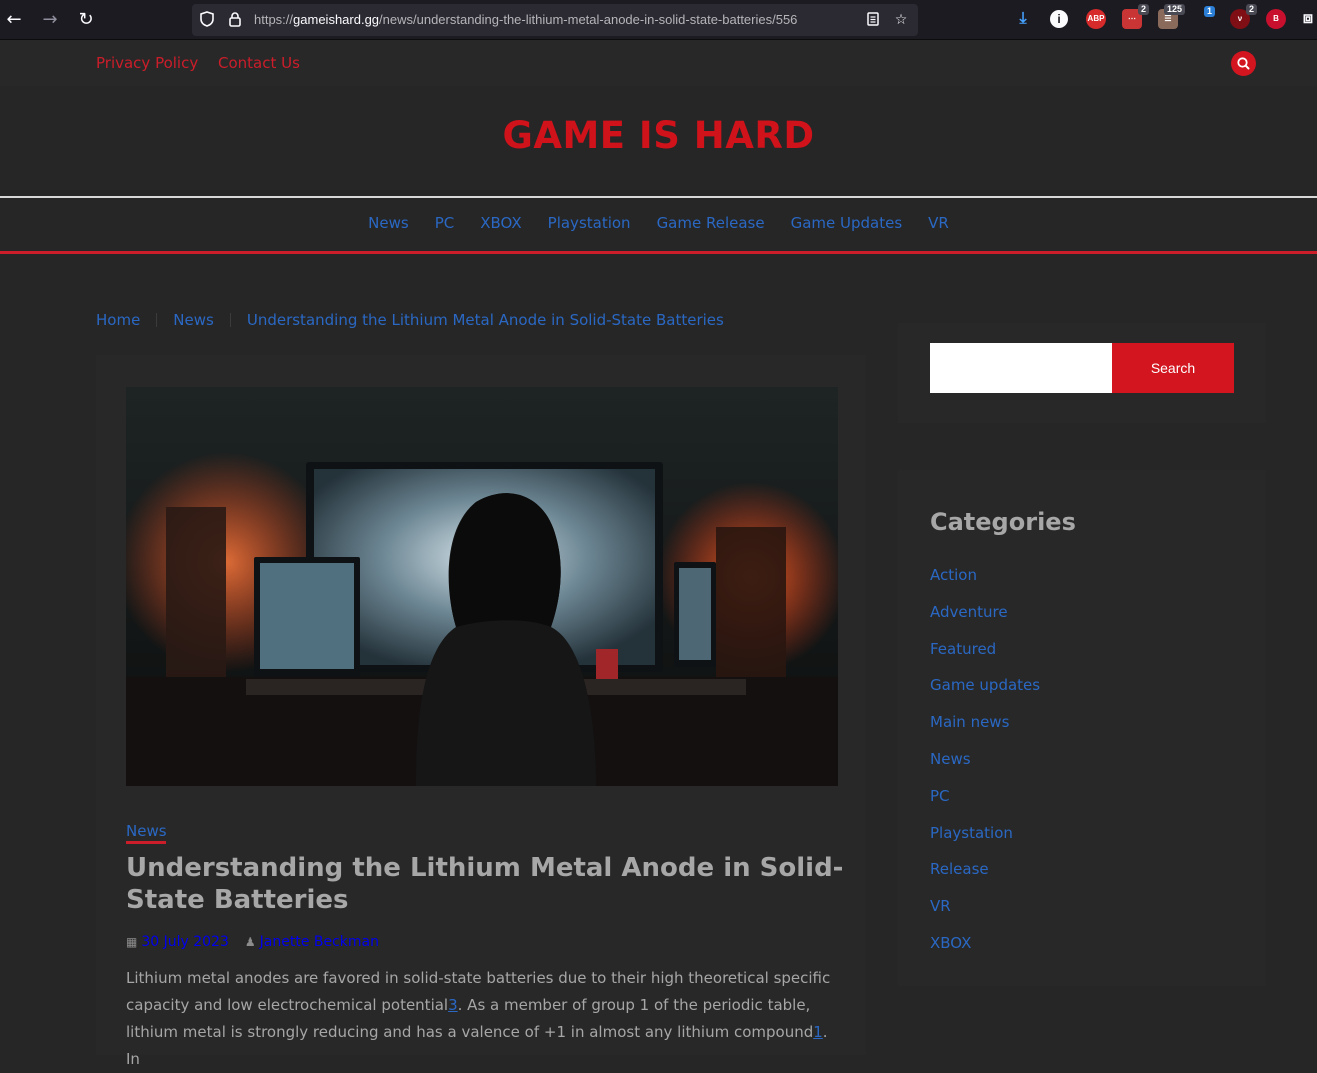 This screenshot has height=1073, width=1317. I want to click on user-icon: ♟, so click(250, 942).